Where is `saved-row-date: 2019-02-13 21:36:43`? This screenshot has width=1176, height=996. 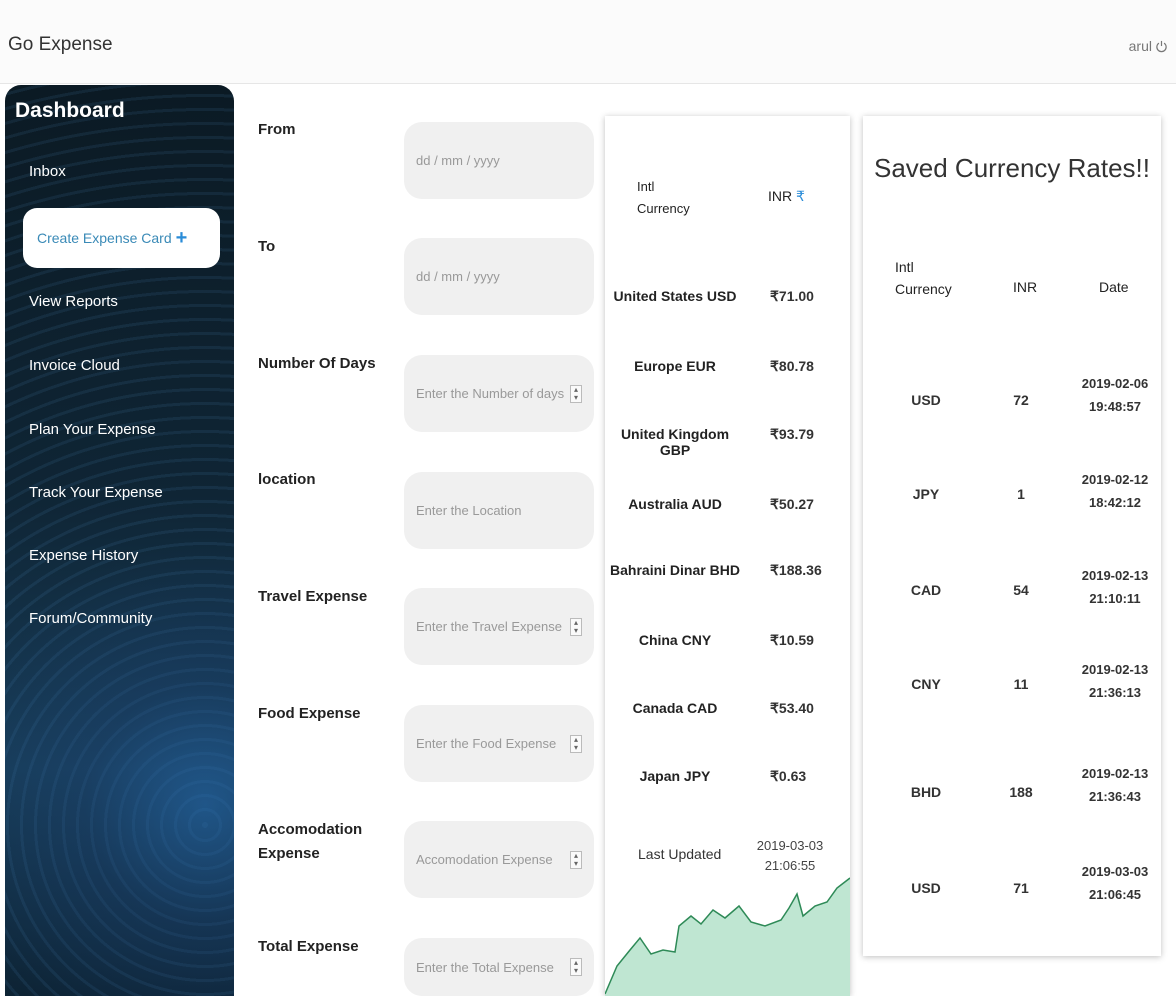
saved-row-date: 2019-02-13 21:36:43 is located at coordinates (1115, 785).